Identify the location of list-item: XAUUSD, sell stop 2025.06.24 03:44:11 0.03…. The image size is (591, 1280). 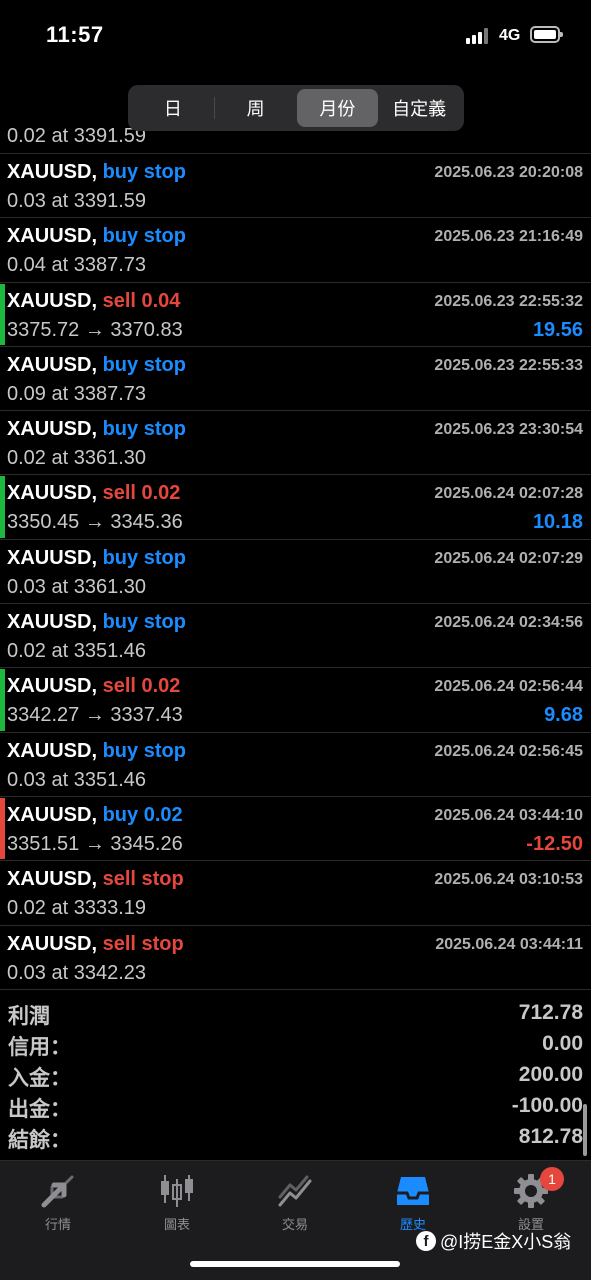
(295, 958).